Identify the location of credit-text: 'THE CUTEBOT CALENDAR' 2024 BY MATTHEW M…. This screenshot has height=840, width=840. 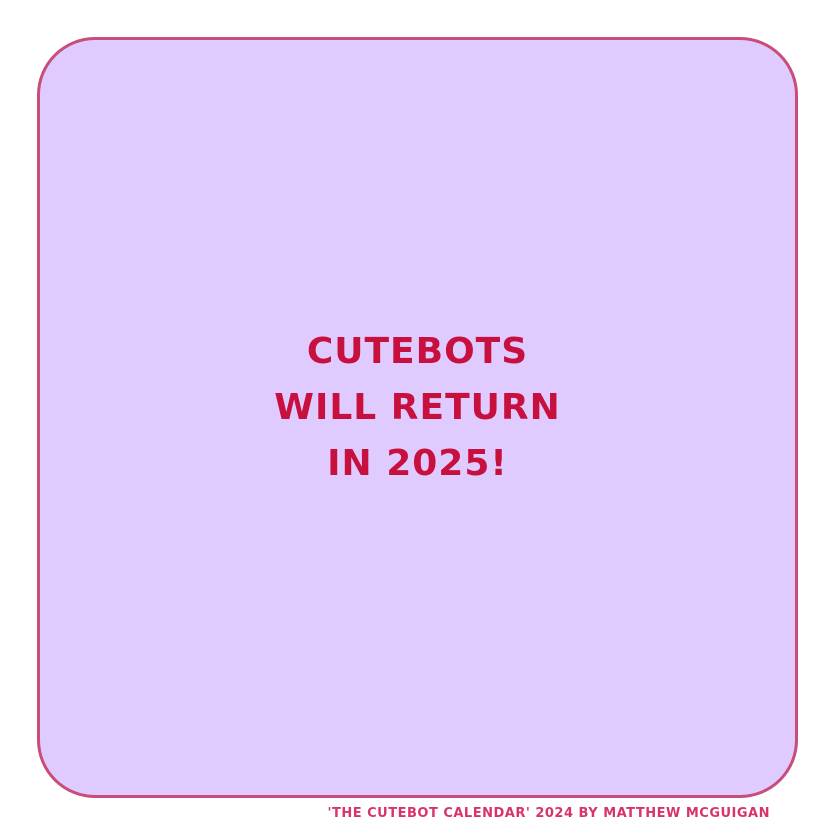
(548, 813).